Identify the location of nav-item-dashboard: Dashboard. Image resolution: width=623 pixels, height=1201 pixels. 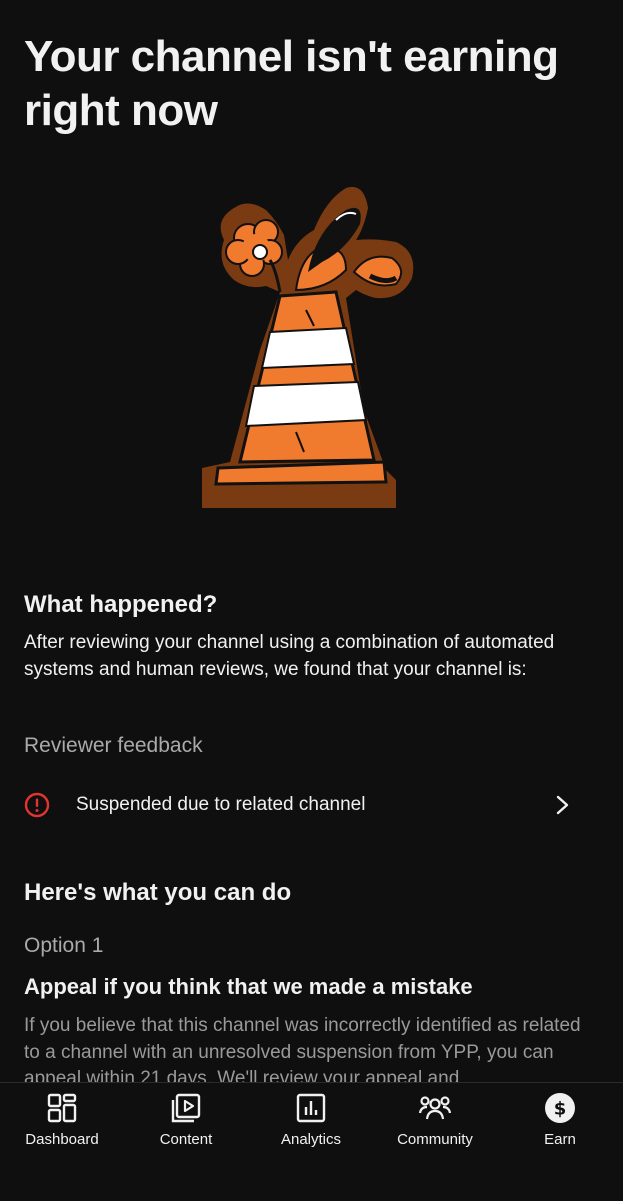
(62, 1122).